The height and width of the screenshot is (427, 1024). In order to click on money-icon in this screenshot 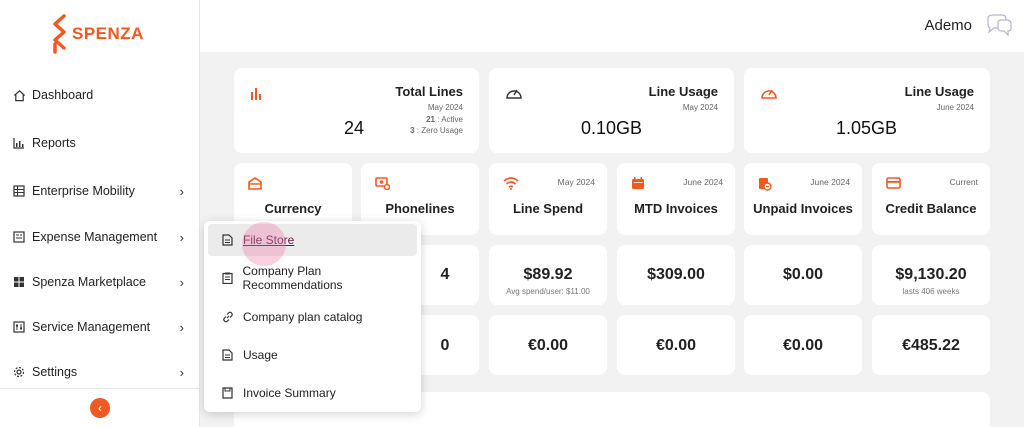, I will do `click(382, 183)`.